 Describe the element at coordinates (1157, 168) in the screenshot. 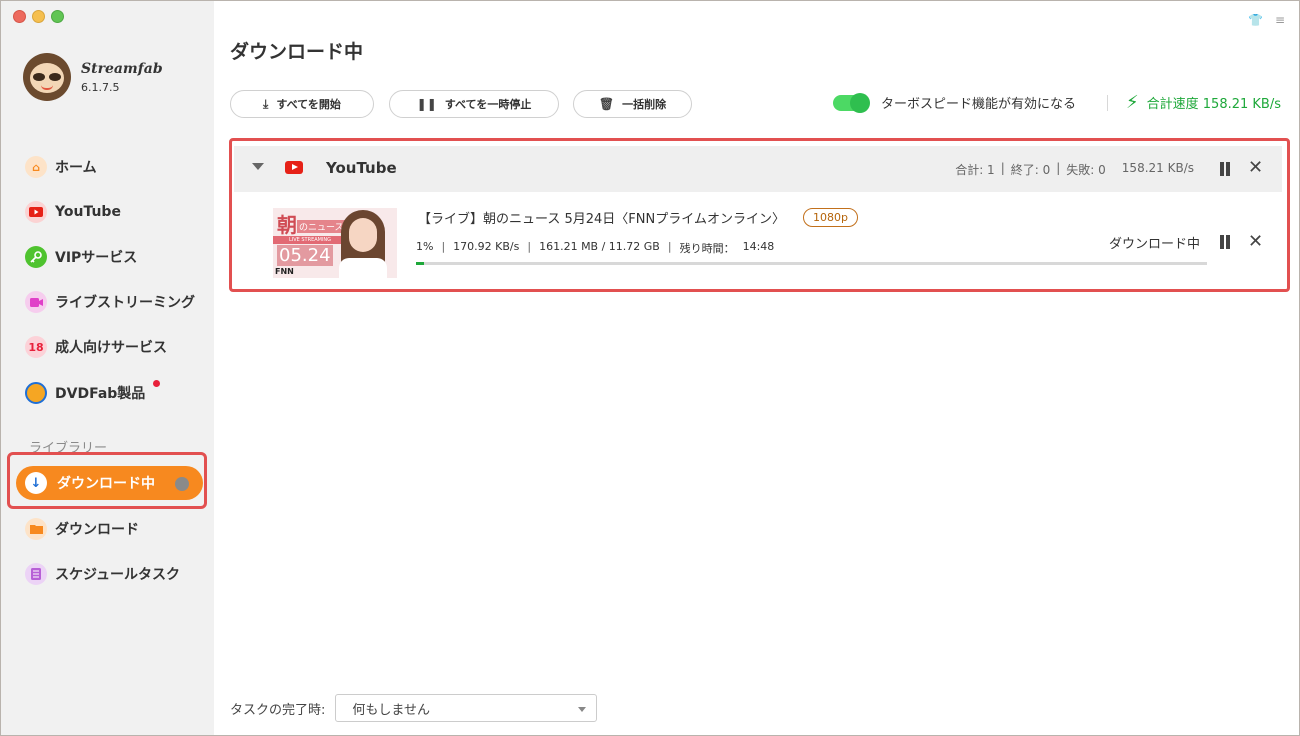

I see `group-speed: 158.21 KB/s` at that location.